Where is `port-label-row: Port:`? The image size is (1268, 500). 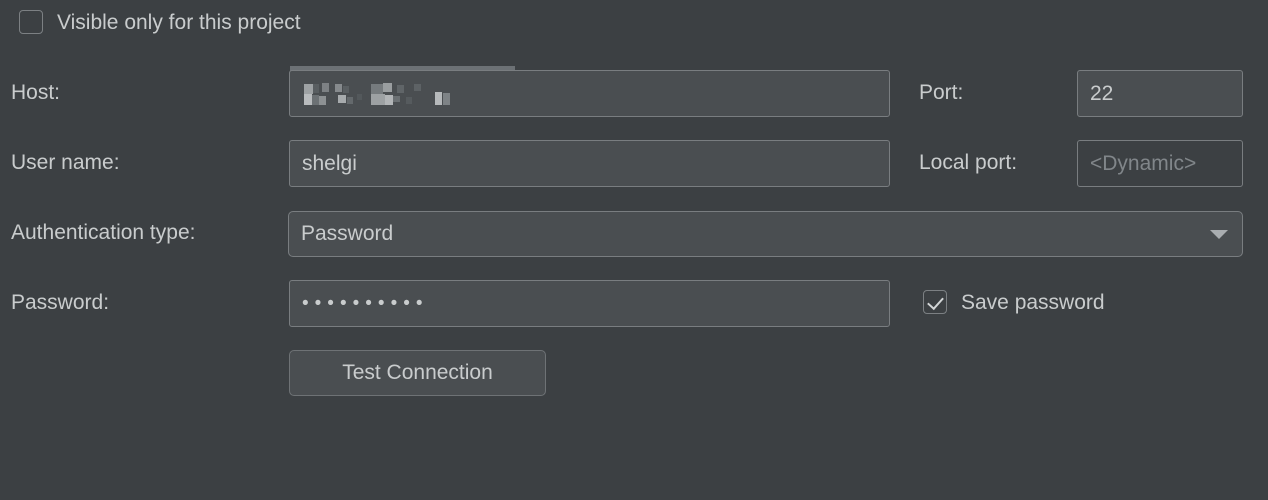 port-label-row: Port: is located at coordinates (941, 92).